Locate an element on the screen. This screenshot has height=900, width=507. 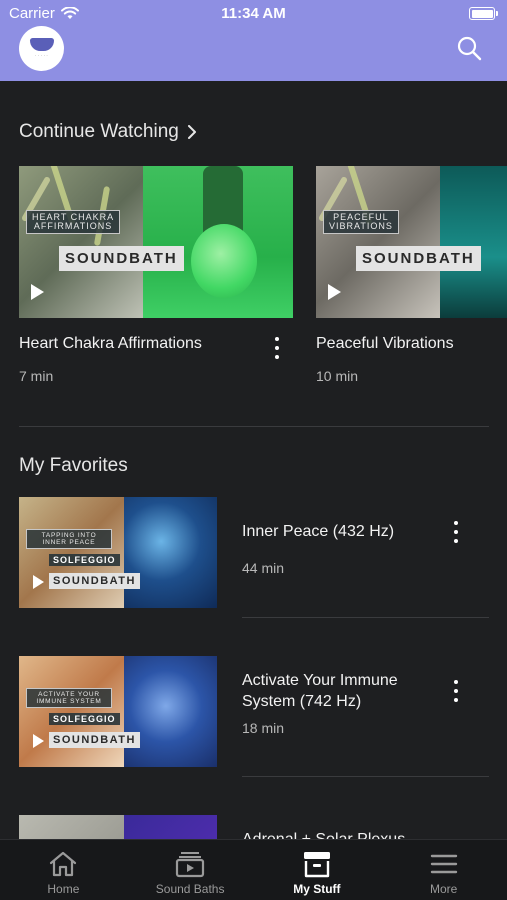
video-thumbnail: PEACEFUL VIBRATIONS SOUNDBATH is located at coordinates (411, 242).